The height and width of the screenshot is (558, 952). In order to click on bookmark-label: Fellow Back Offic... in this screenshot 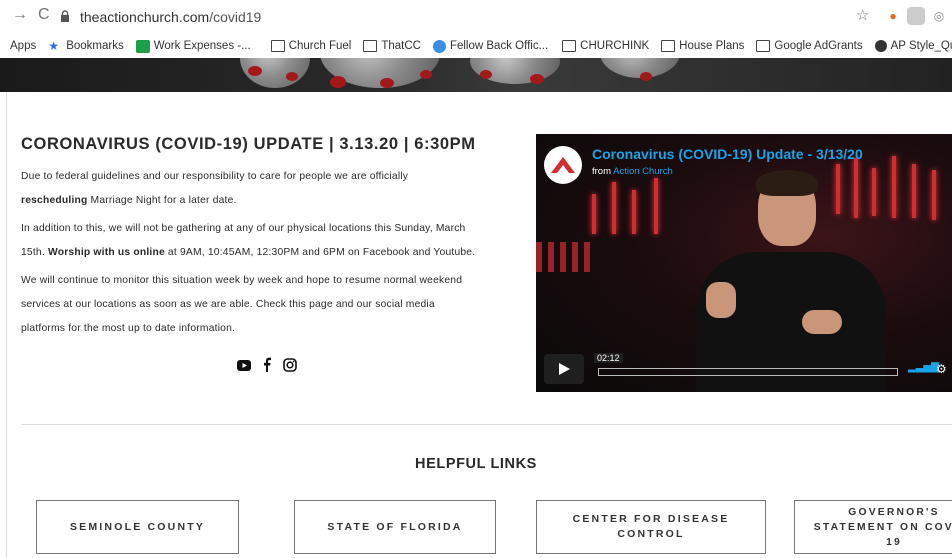, I will do `click(499, 46)`.